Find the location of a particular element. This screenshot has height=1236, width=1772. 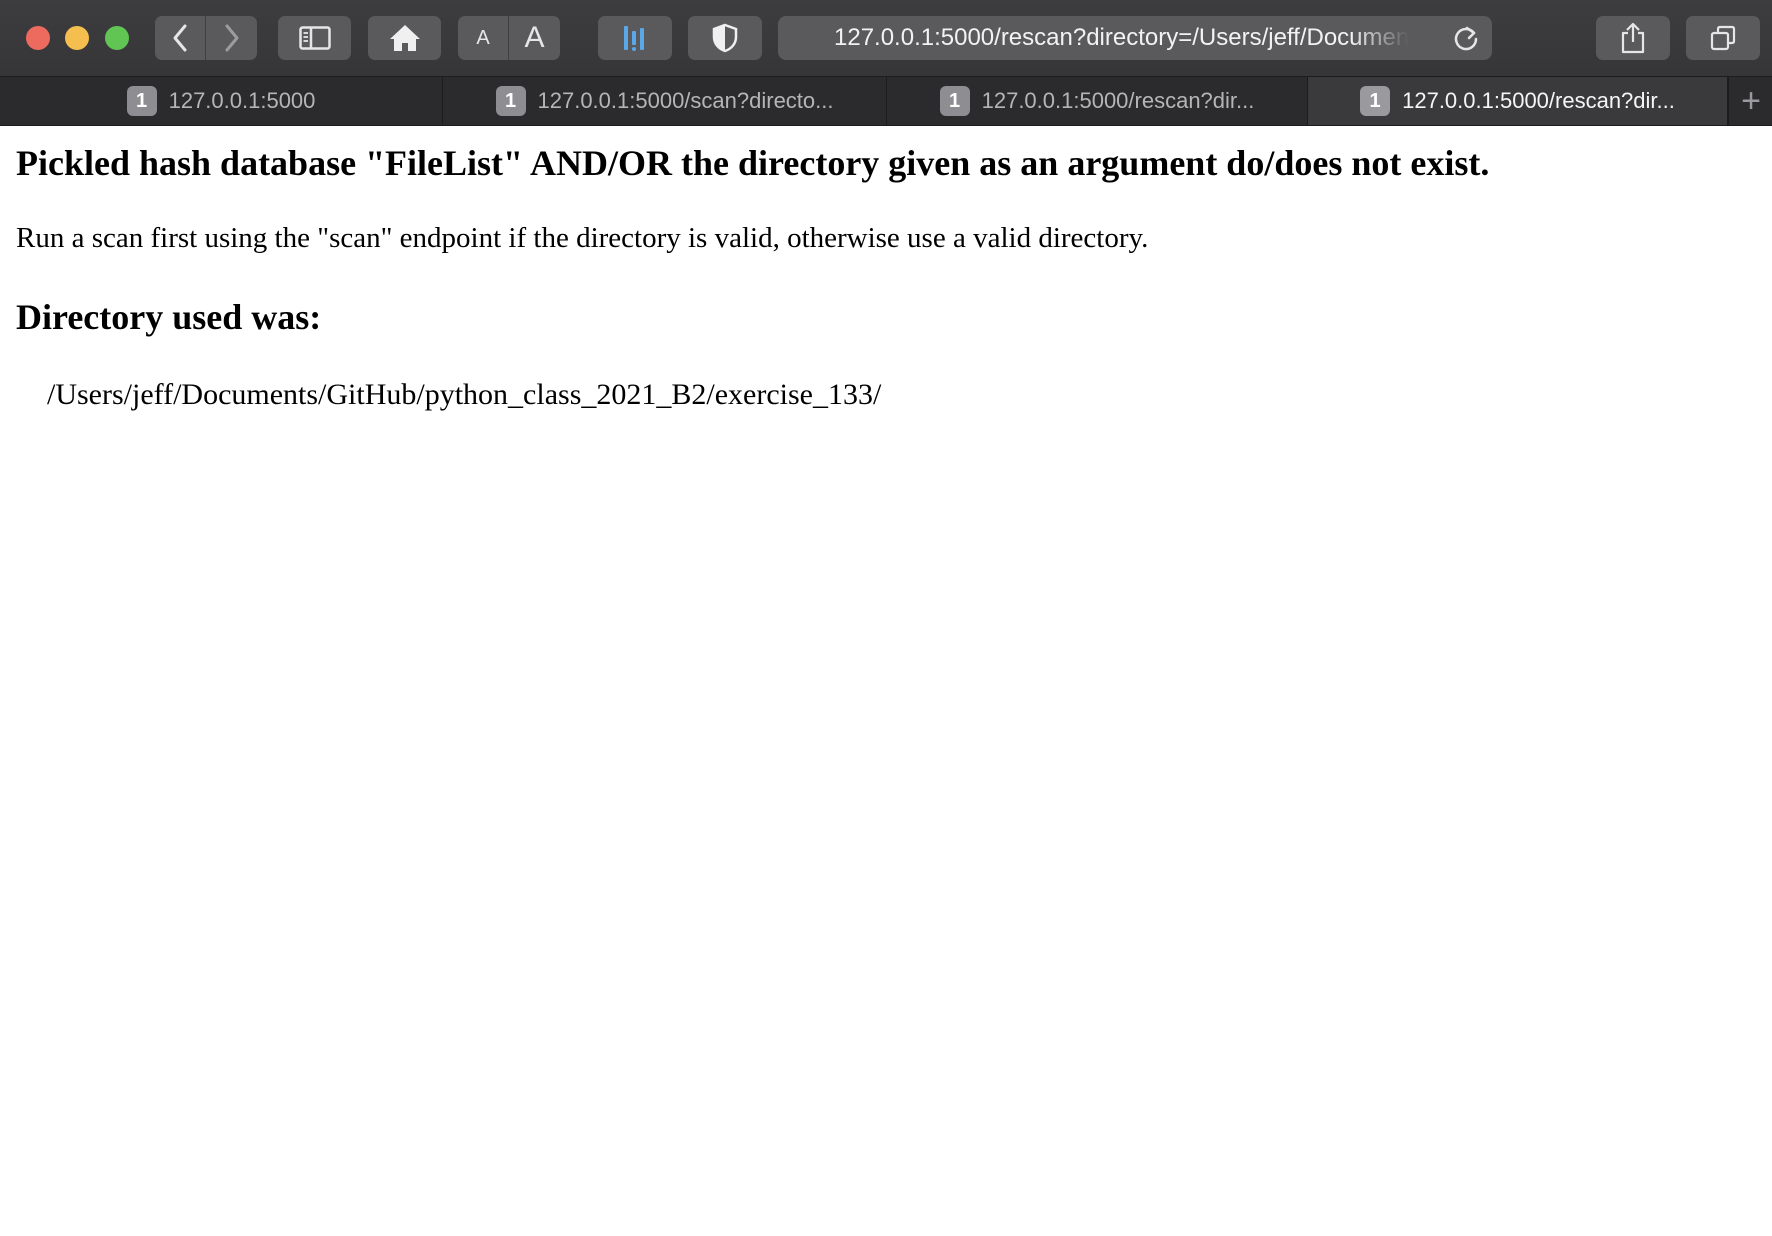

chevron-right-icon is located at coordinates (231, 38).